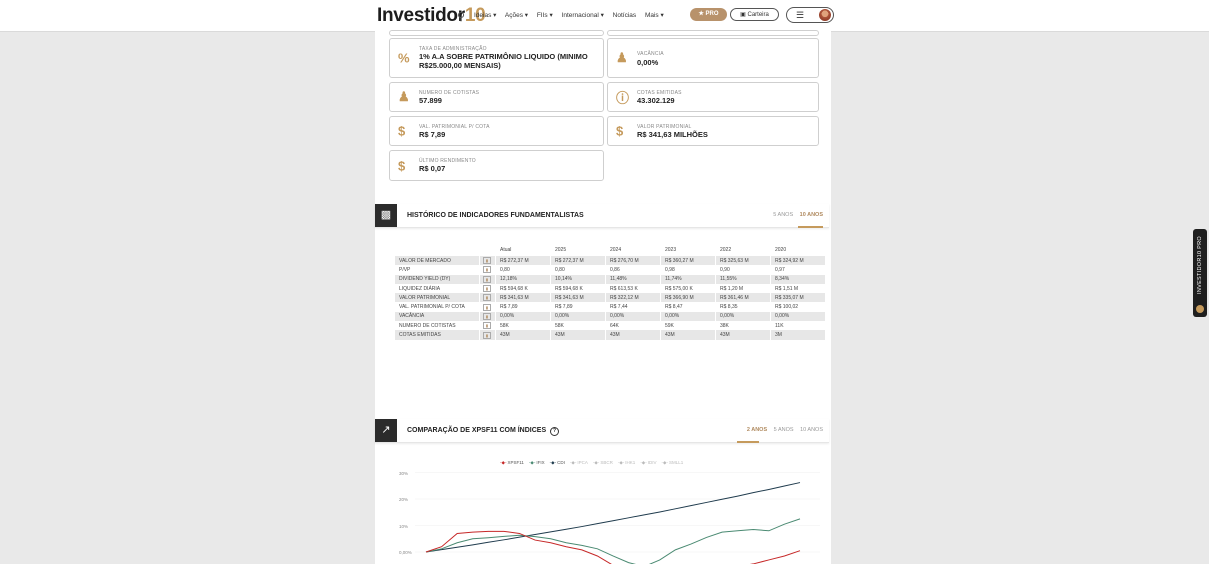 Image resolution: width=1209 pixels, height=564 pixels. Describe the element at coordinates (516, 15) in the screenshot. I see `nav-acoes: Ações ▾` at that location.